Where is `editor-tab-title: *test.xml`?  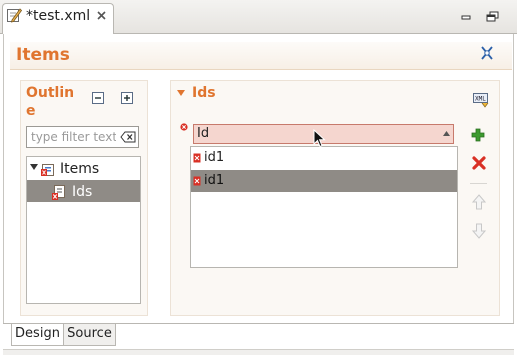 editor-tab-title: *test.xml is located at coordinates (58, 16).